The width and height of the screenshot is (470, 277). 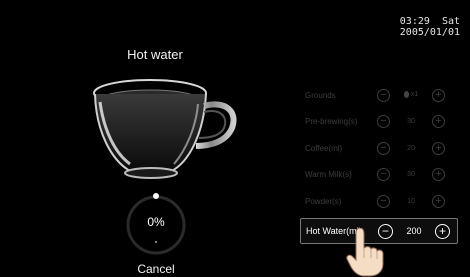 I want to click on setting-value: 10, so click(x=411, y=201).